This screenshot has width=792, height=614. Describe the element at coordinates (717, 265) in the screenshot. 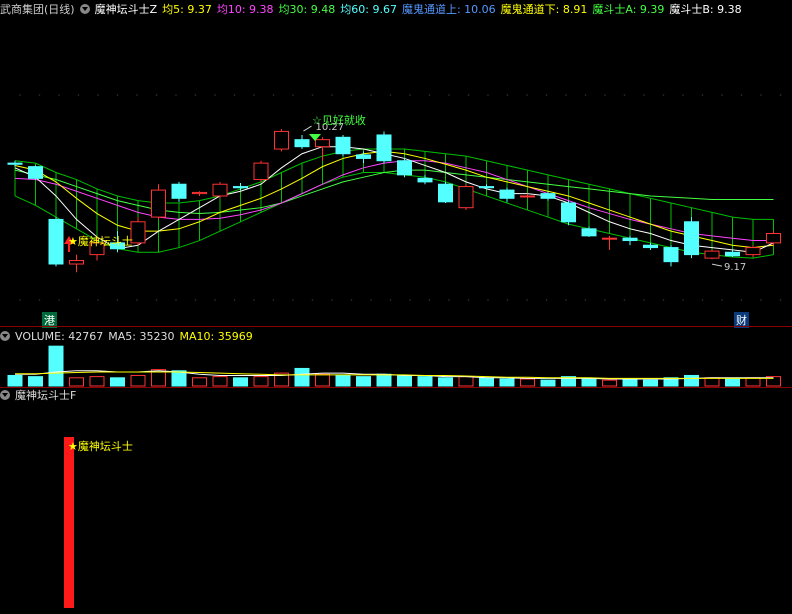

I see `low-pointer` at that location.